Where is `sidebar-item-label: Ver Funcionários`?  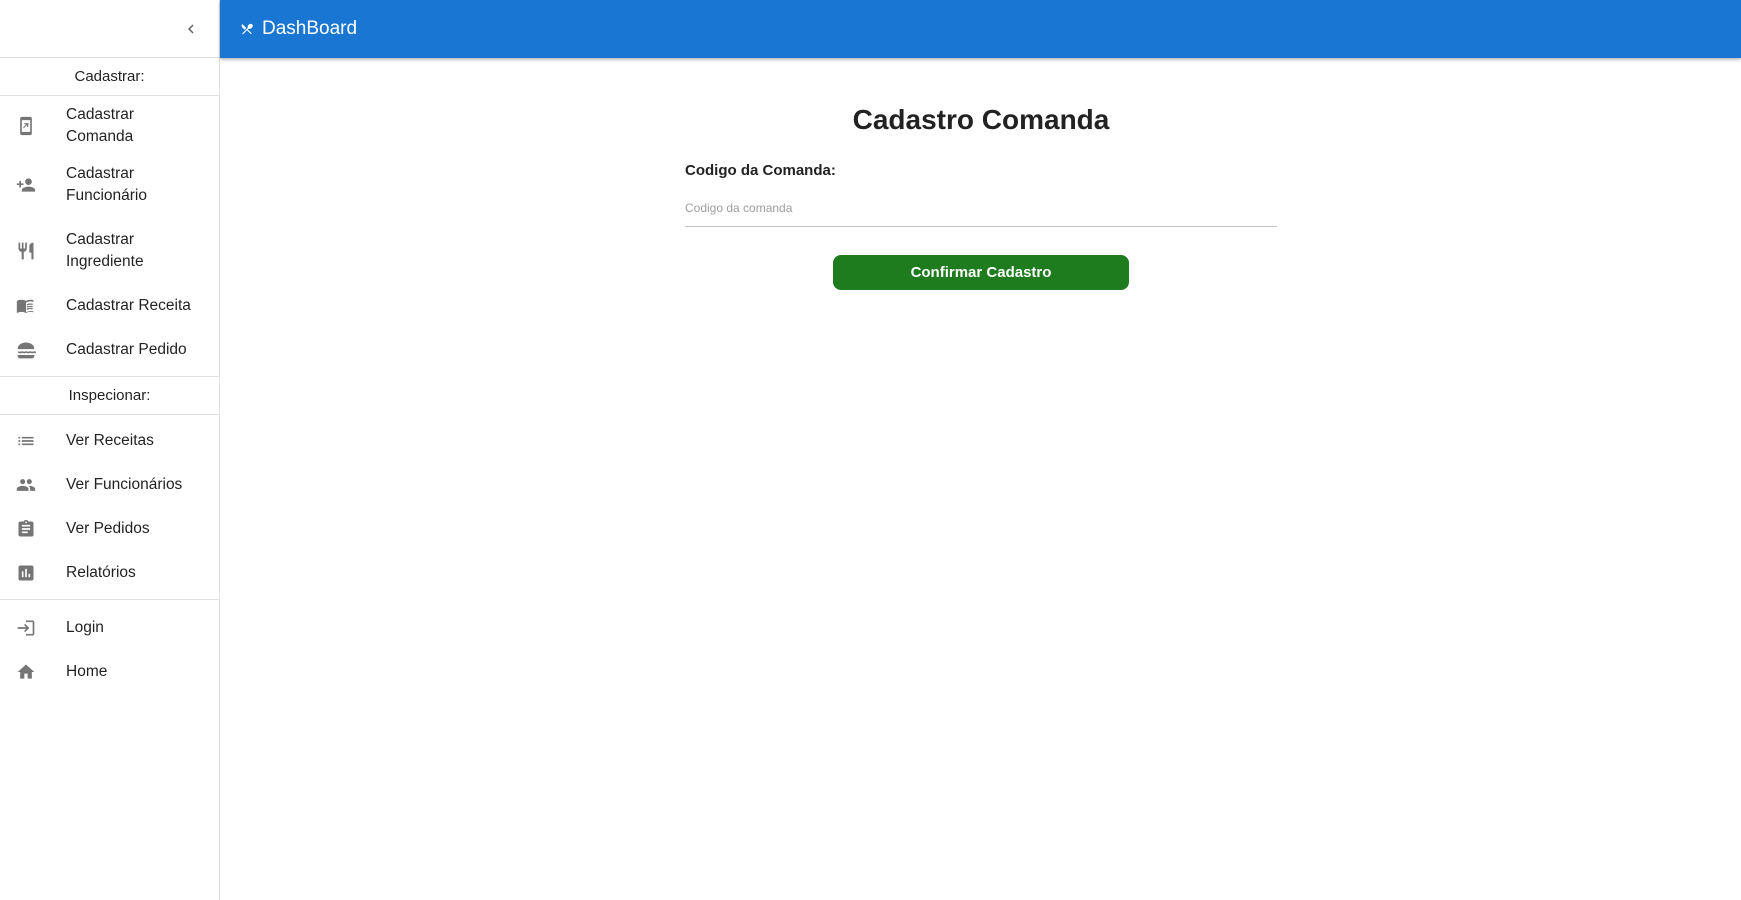 sidebar-item-label: Ver Funcionários is located at coordinates (124, 484).